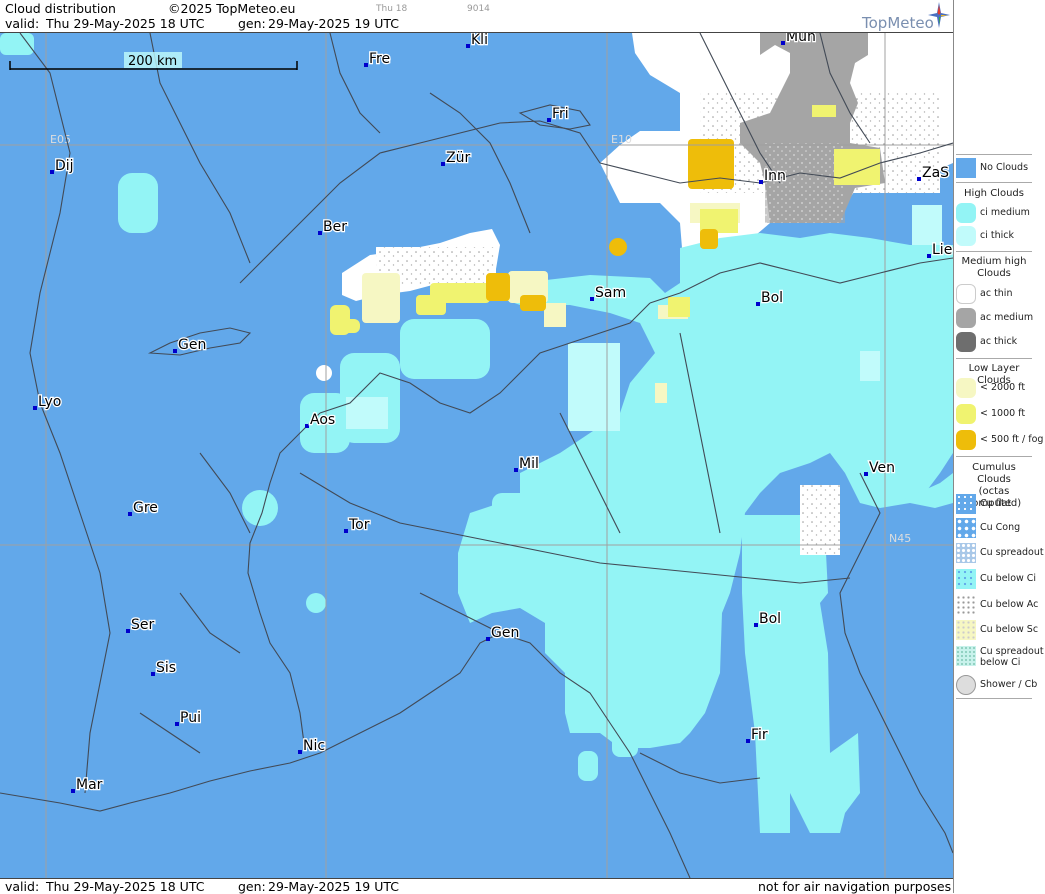 The width and height of the screenshot is (1045, 894). Describe the element at coordinates (488, 639) in the screenshot. I see `city-marker-gen2` at that location.